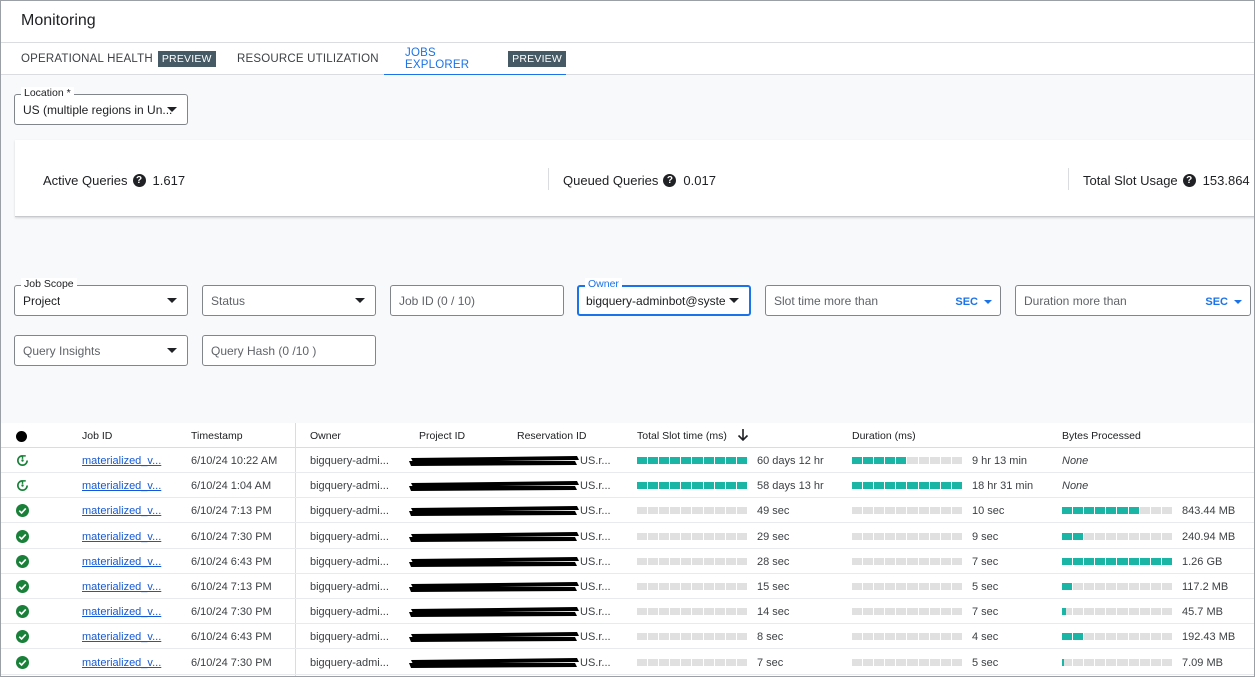 The height and width of the screenshot is (677, 1255). I want to click on column-header-owner: Owner, so click(325, 436).